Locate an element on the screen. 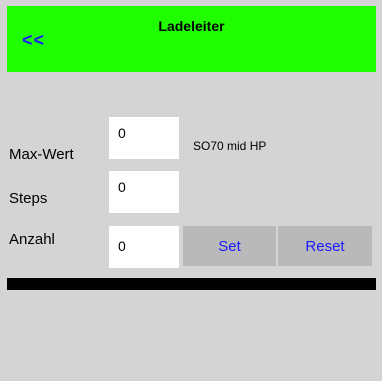 The width and height of the screenshot is (382, 381). anzahl-label: Anzahl is located at coordinates (32, 239).